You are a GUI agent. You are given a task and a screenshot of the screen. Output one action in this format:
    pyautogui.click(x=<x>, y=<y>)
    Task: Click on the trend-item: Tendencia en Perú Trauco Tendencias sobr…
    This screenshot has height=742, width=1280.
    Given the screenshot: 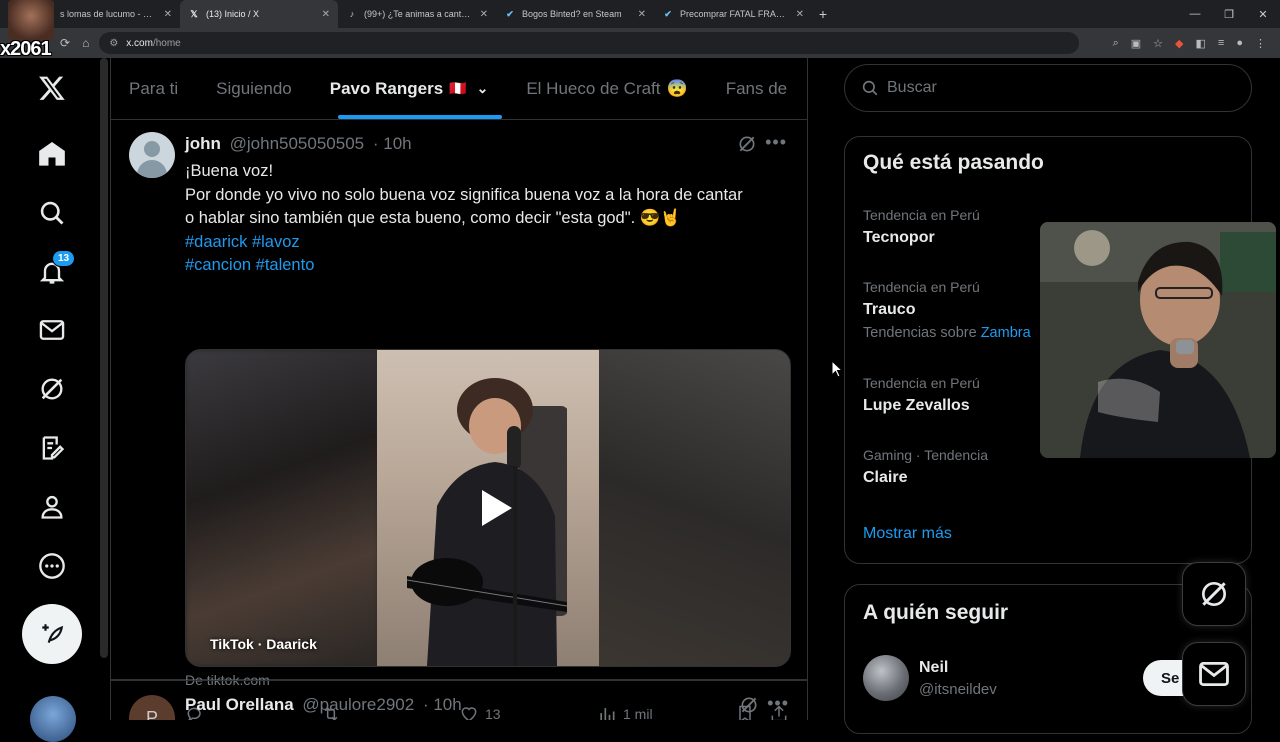 What is the action you would take?
    pyautogui.click(x=947, y=310)
    